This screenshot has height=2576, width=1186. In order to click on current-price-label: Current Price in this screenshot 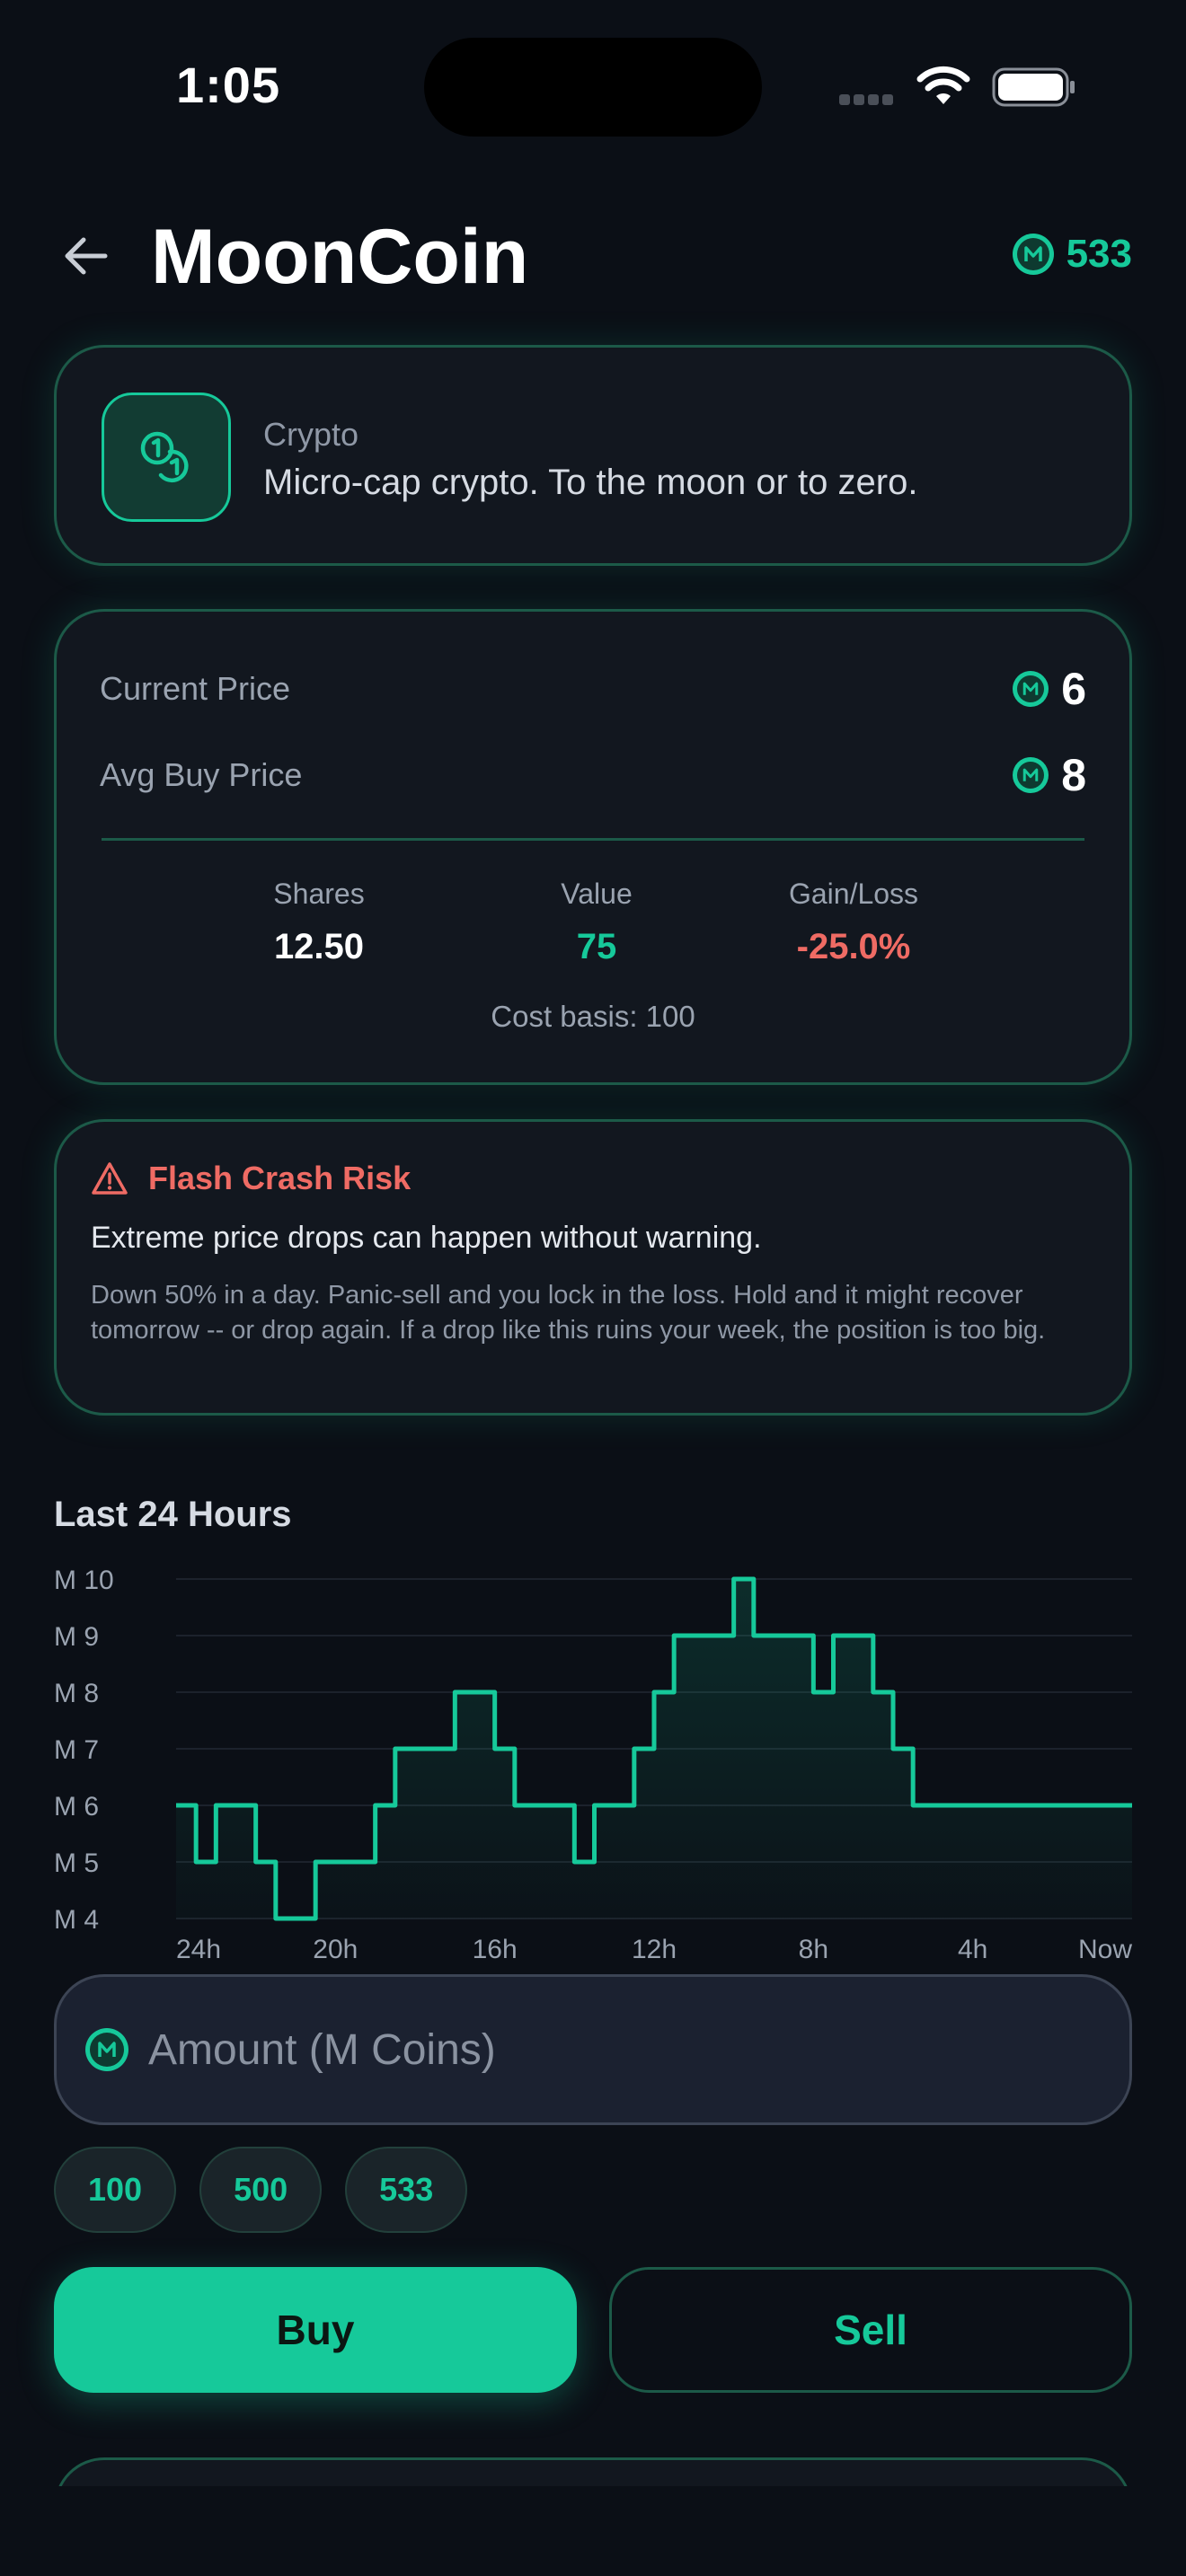, I will do `click(195, 688)`.